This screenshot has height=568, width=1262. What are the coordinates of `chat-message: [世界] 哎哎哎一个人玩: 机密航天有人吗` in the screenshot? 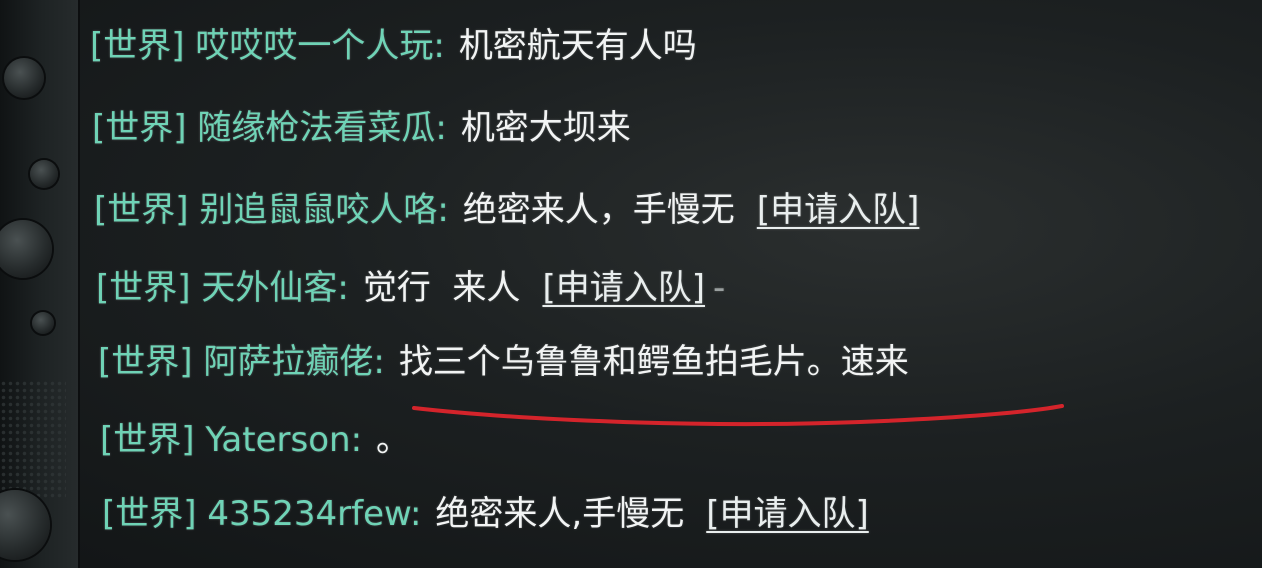 It's located at (393, 46).